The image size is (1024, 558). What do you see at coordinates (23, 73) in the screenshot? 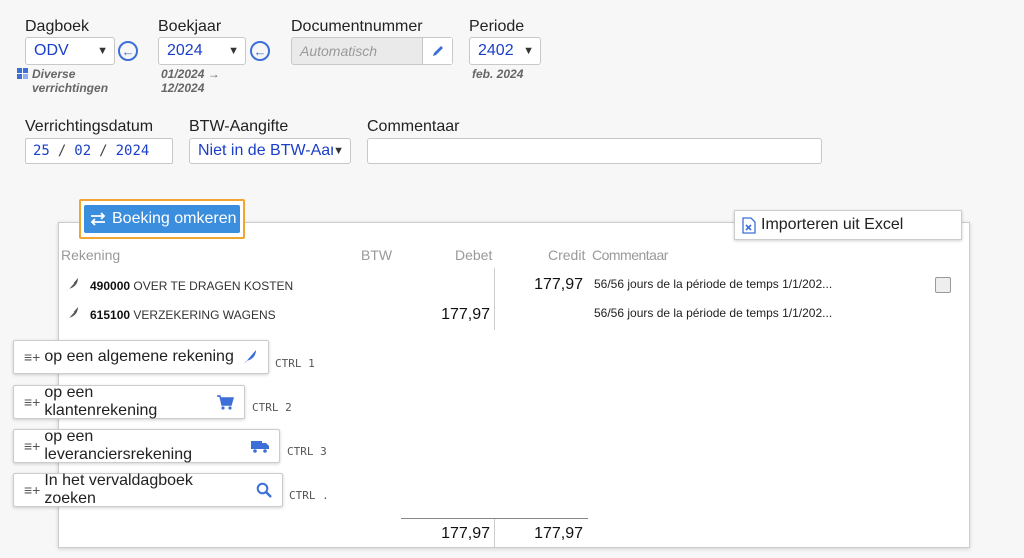
I see `journal-grid-icon` at bounding box center [23, 73].